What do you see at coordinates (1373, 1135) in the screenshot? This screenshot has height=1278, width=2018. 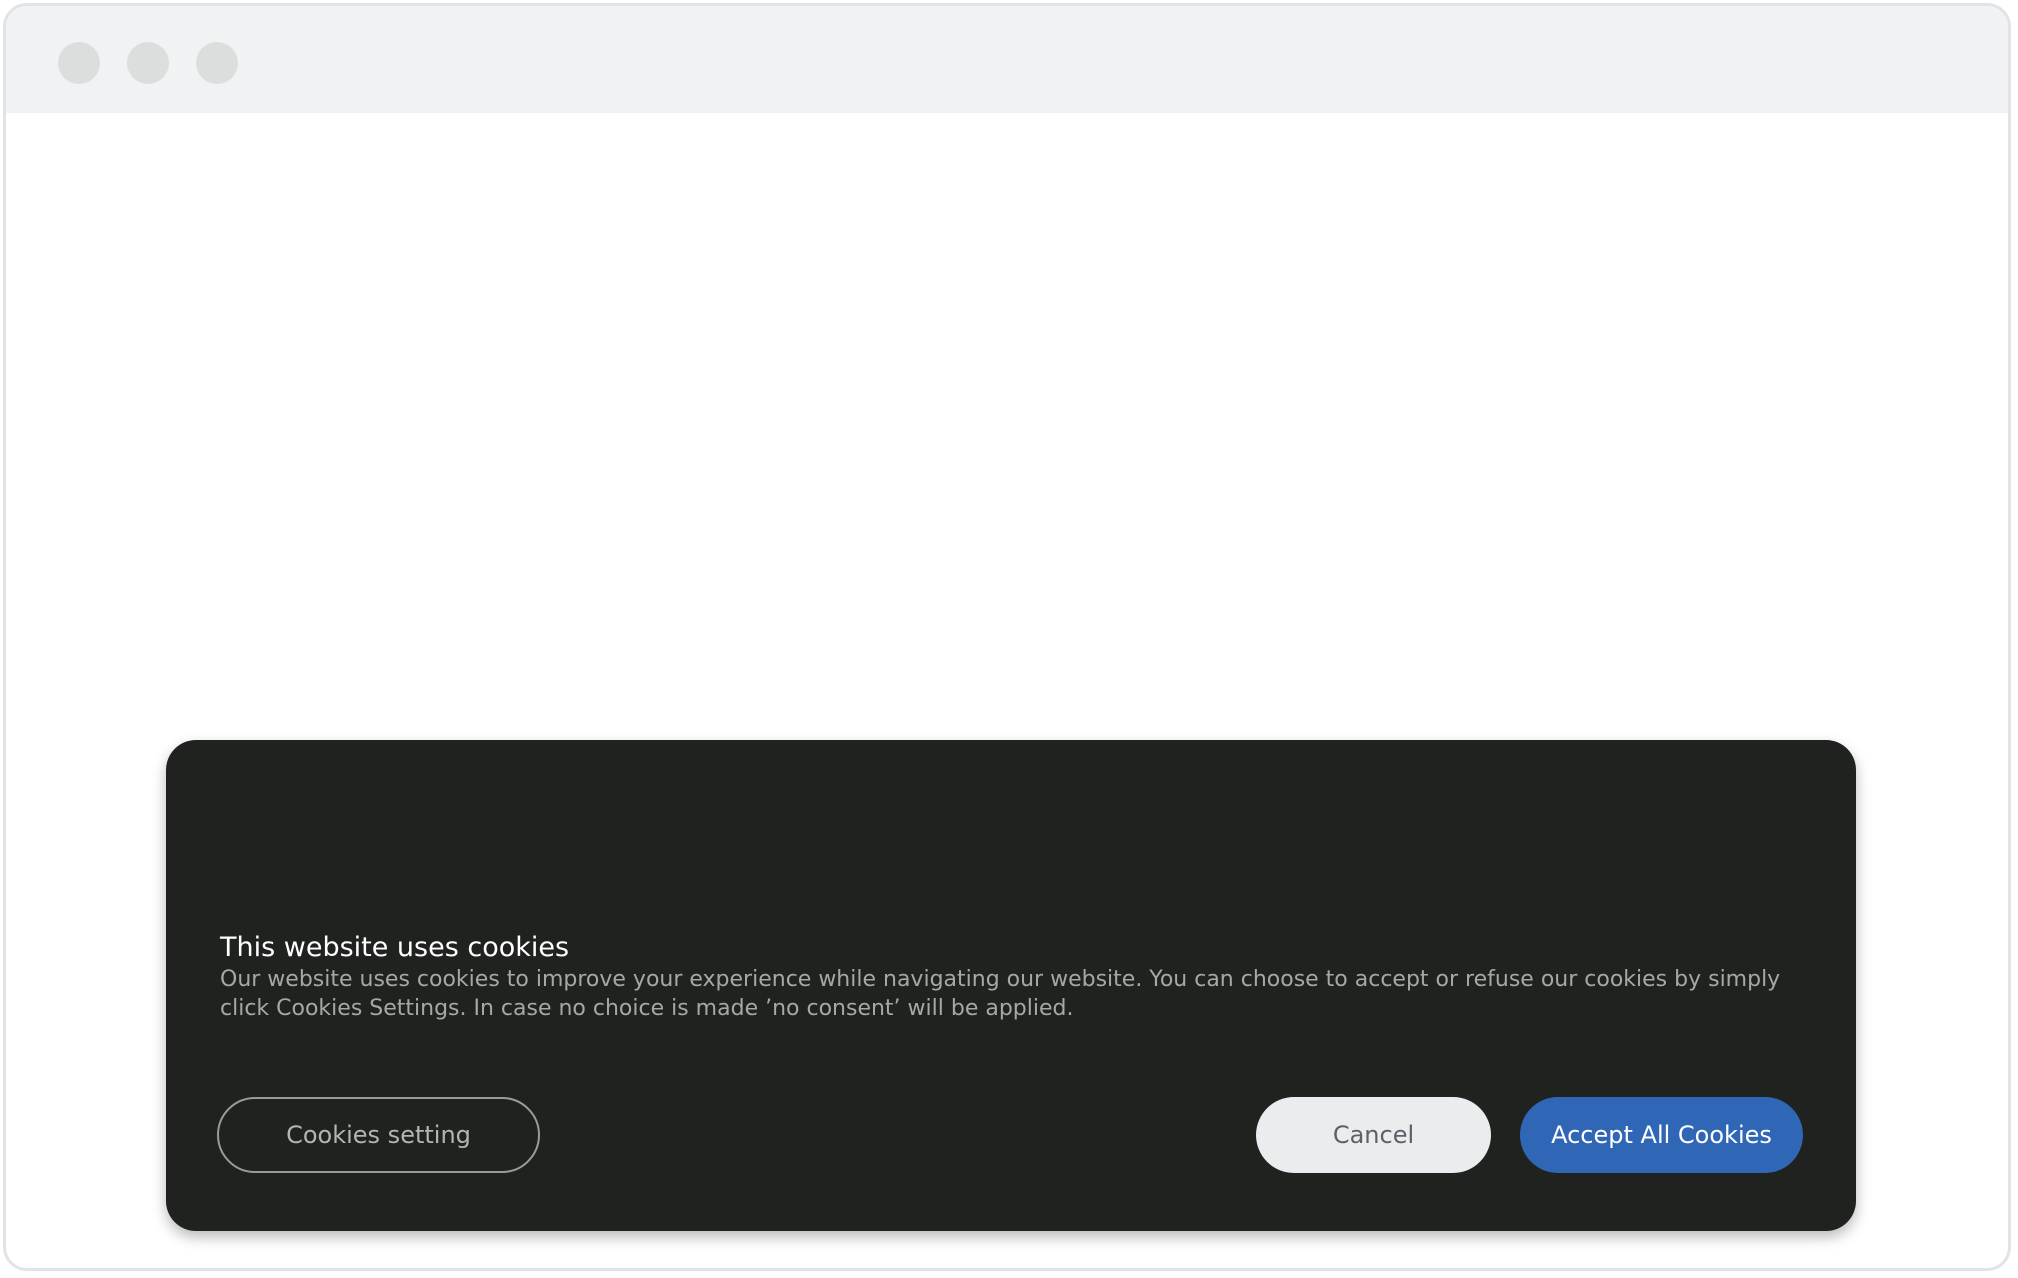 I see `cancel-button: Cancel` at bounding box center [1373, 1135].